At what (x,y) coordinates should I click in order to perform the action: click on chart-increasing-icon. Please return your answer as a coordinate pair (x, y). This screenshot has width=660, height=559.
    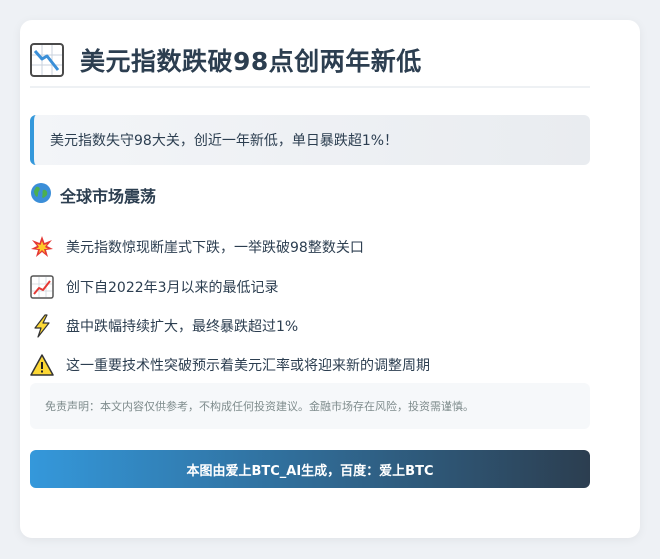
    Looking at the image, I should click on (42, 287).